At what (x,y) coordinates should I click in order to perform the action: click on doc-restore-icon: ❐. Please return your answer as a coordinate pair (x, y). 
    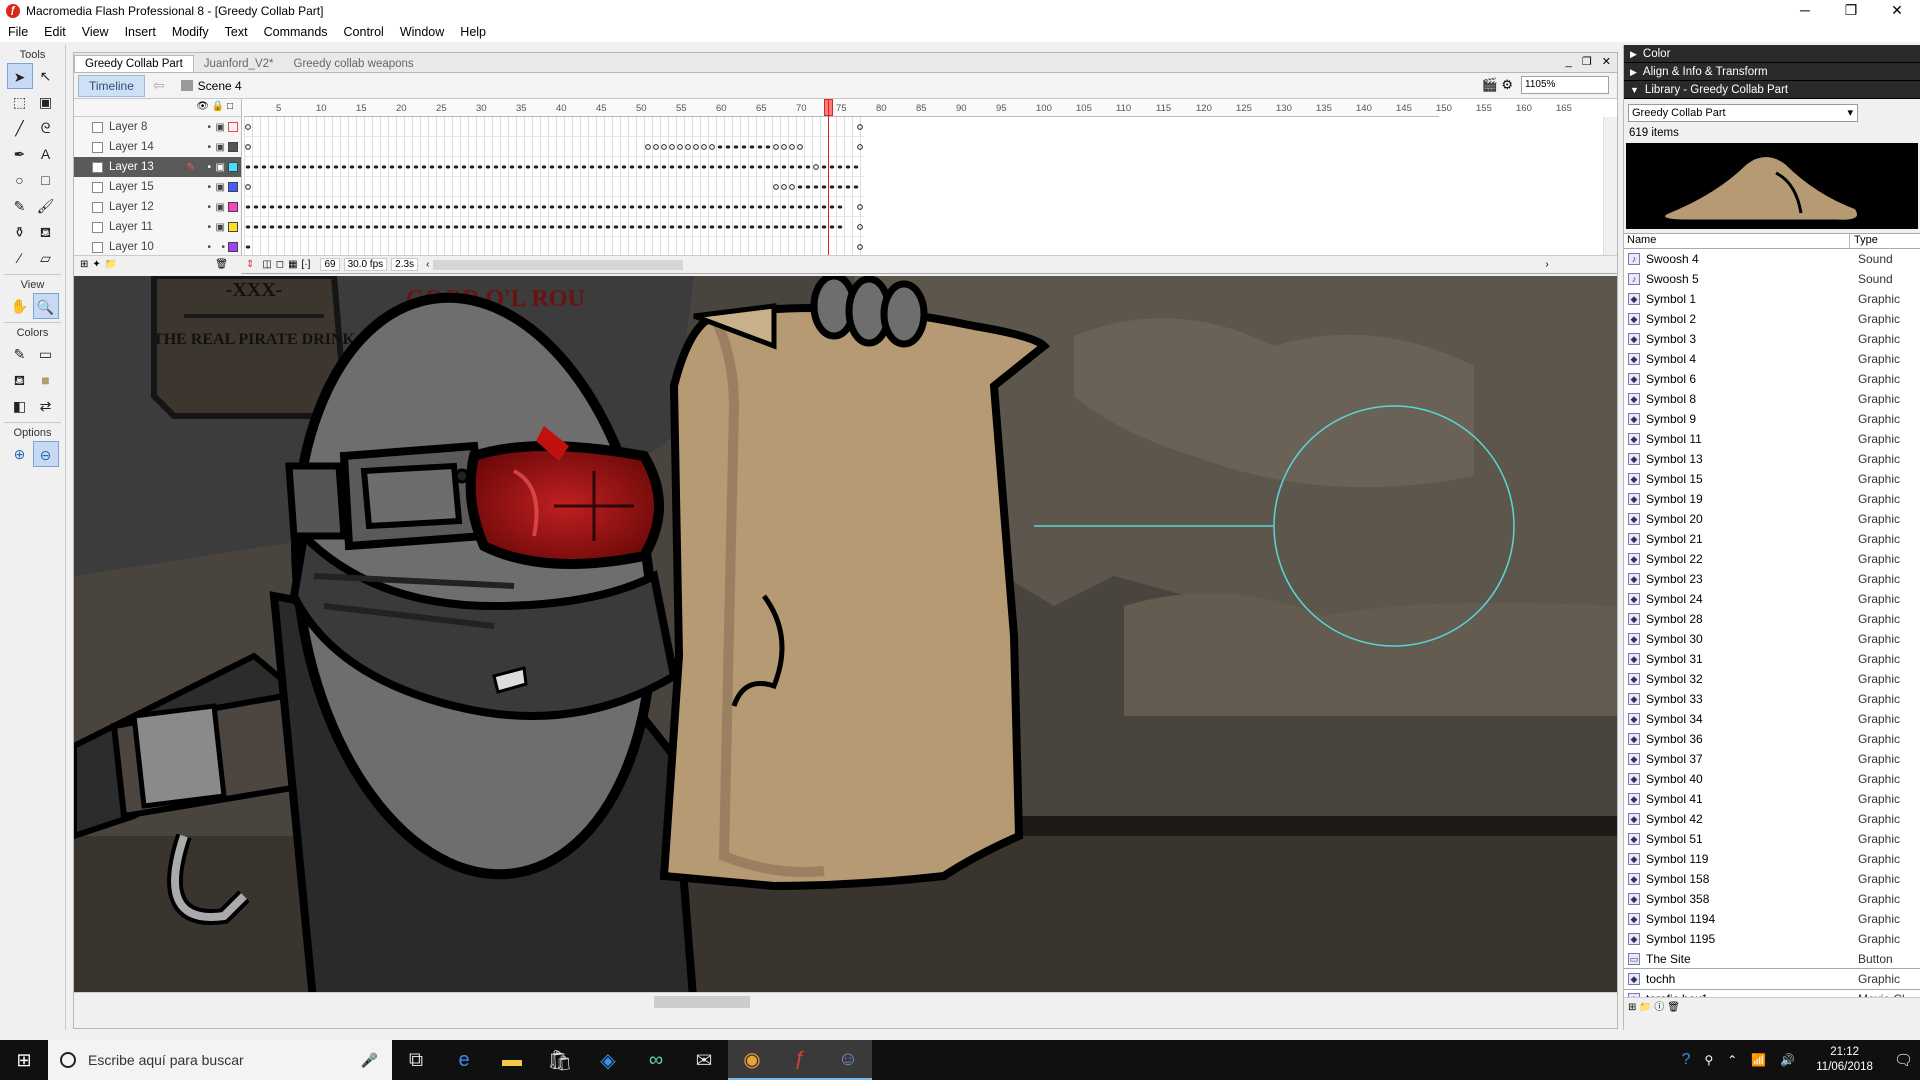
    Looking at the image, I should click on (1587, 62).